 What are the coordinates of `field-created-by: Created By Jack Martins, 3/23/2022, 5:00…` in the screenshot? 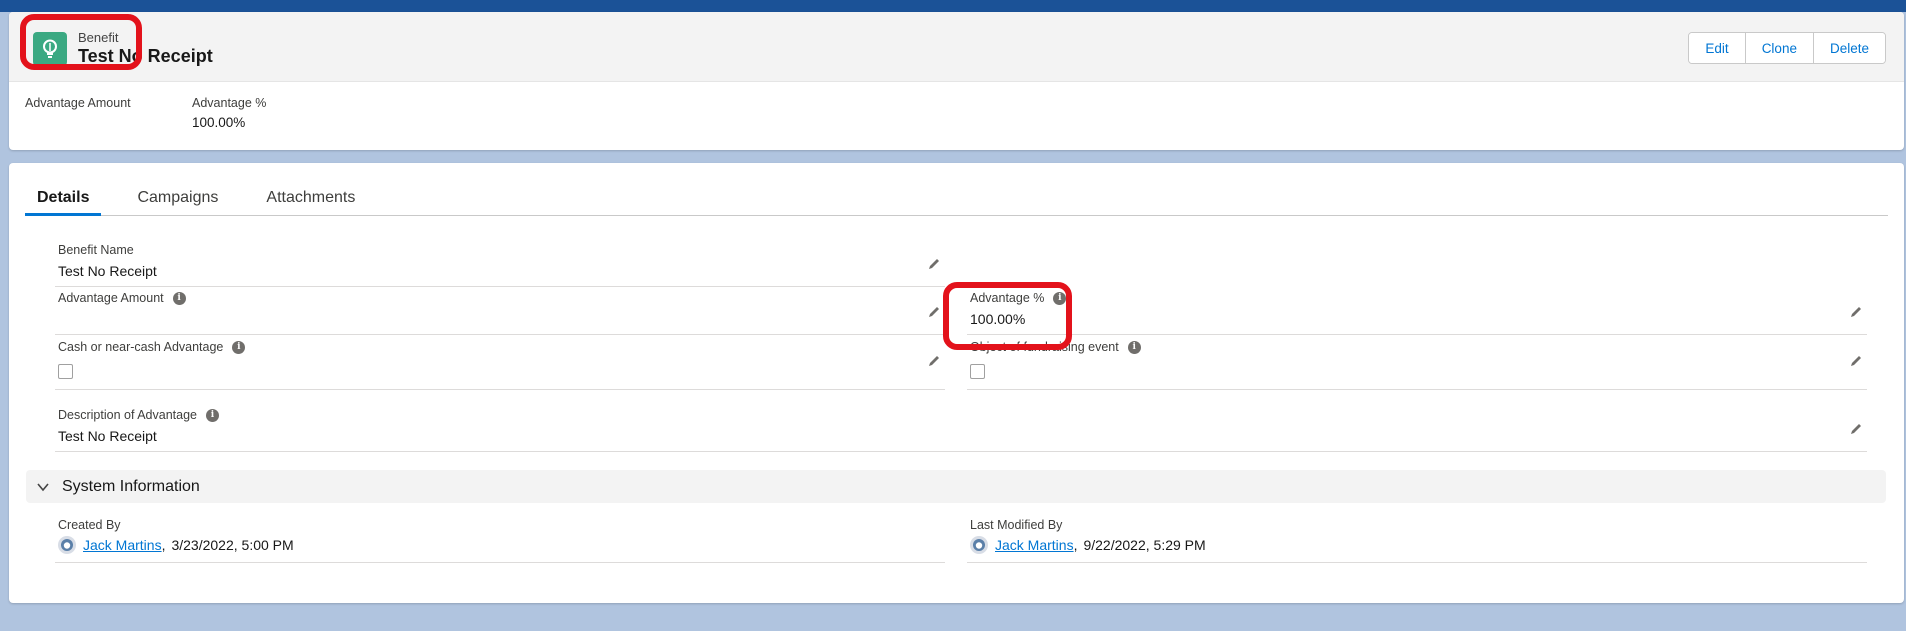 It's located at (500, 540).